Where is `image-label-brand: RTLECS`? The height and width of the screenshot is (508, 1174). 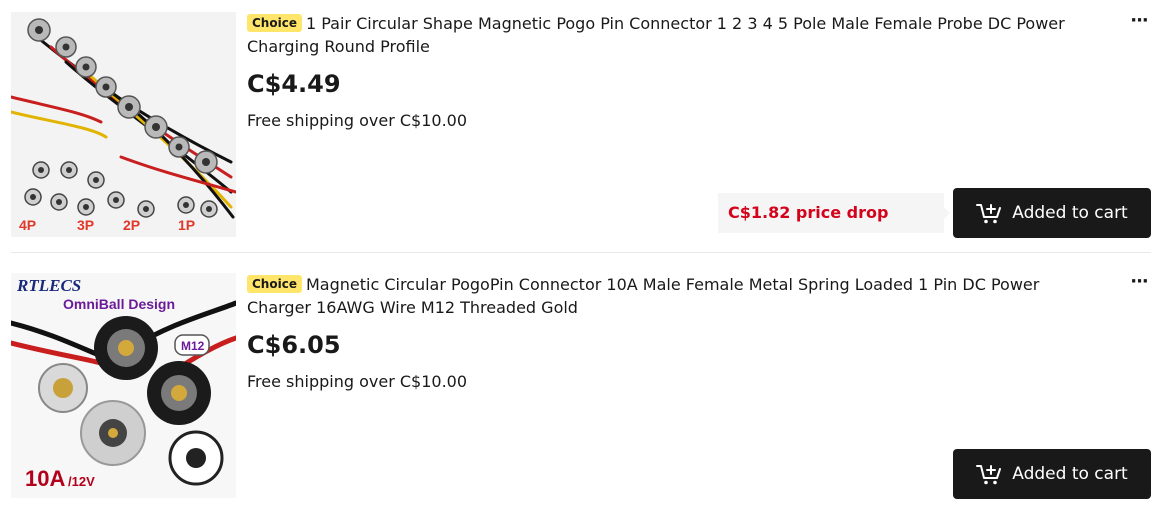
image-label-brand: RTLECS is located at coordinates (48, 285).